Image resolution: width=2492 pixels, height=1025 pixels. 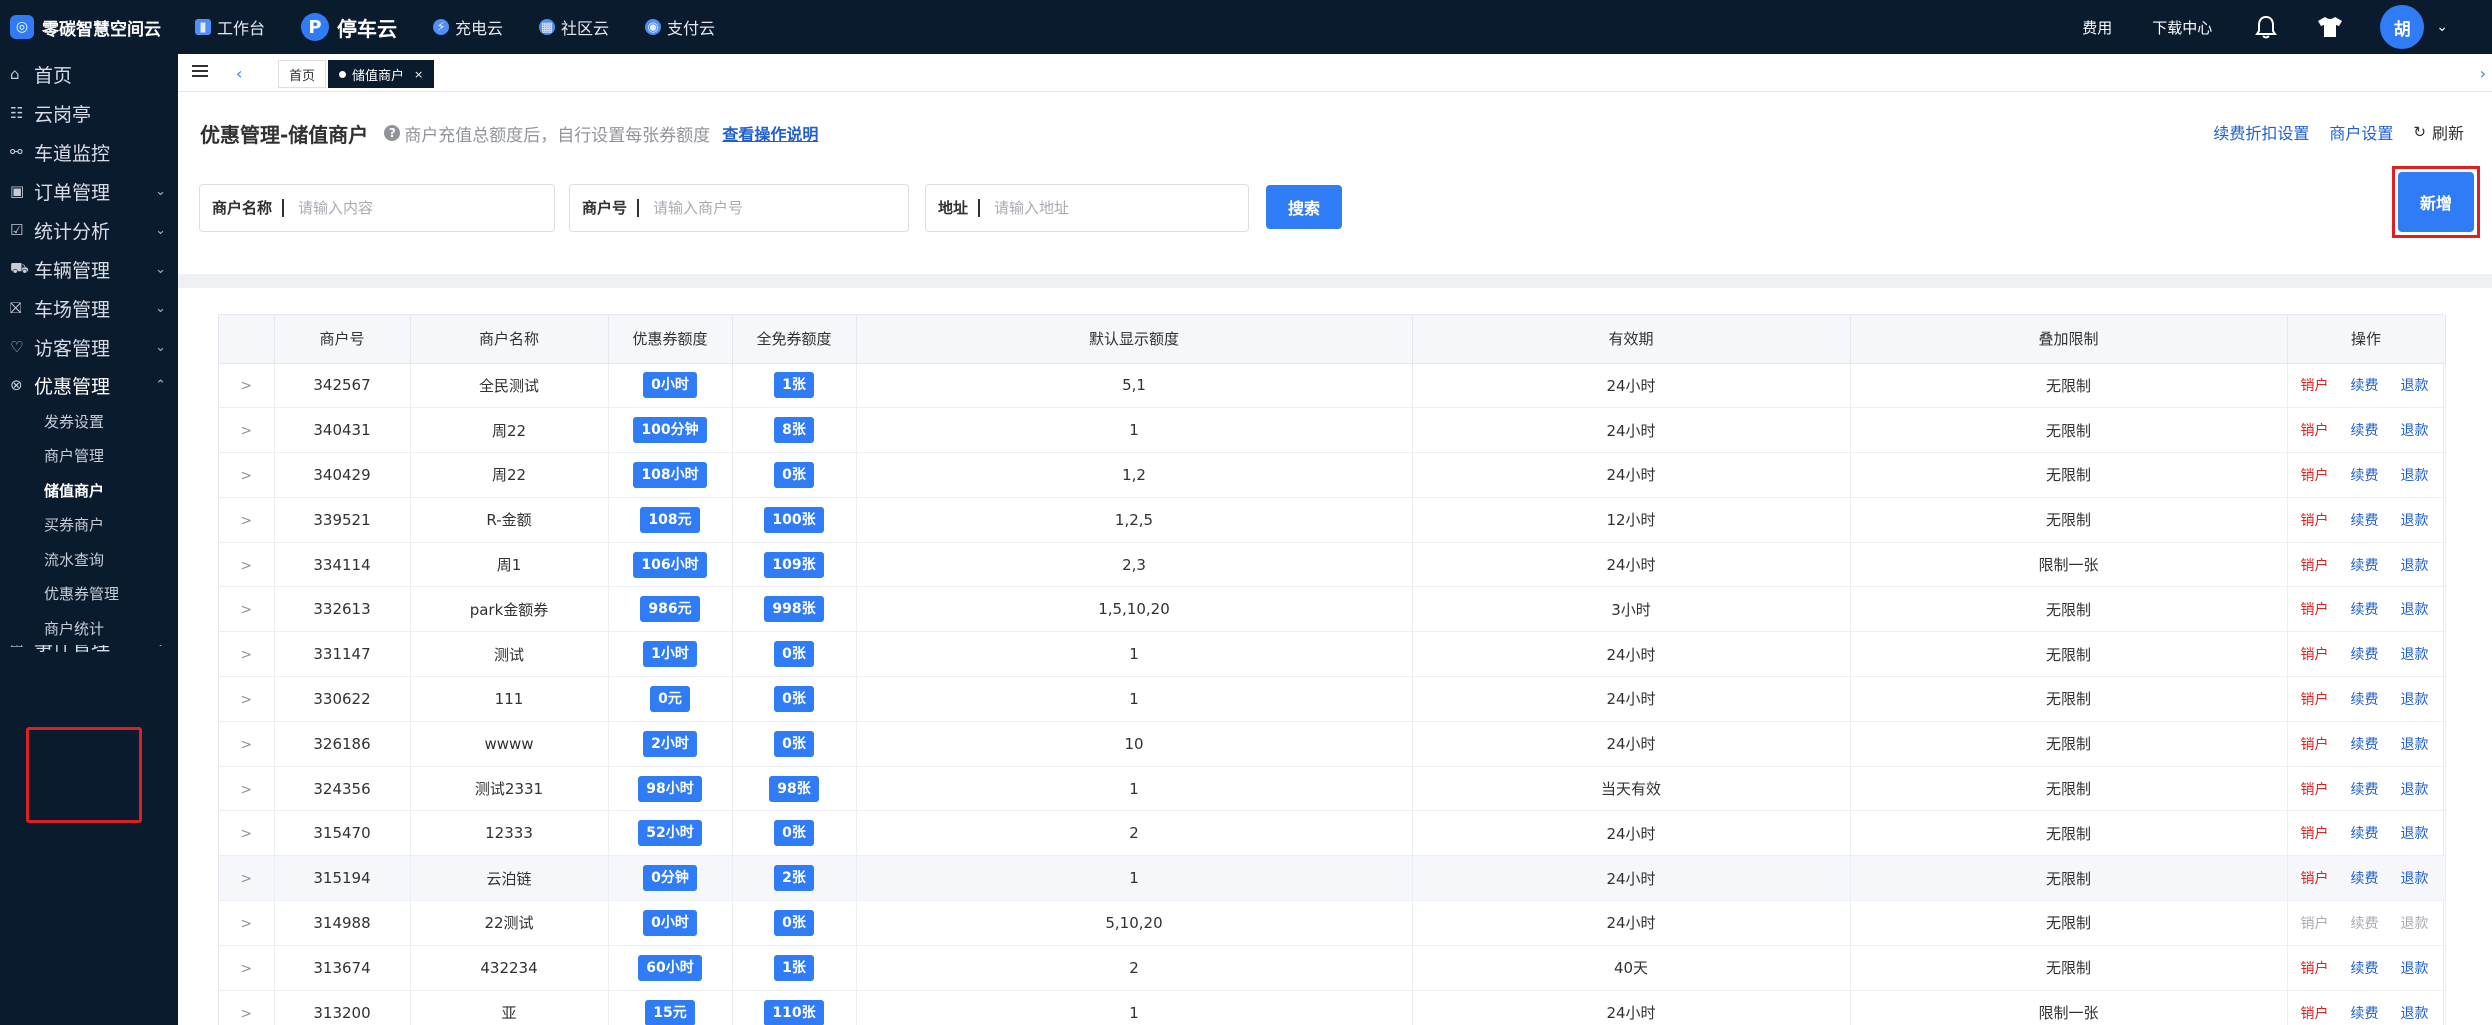 I want to click on table-row: >313200亚15元110张124小时限制一张编辑账号列表销户续费退款, so click(x=1332, y=1007).